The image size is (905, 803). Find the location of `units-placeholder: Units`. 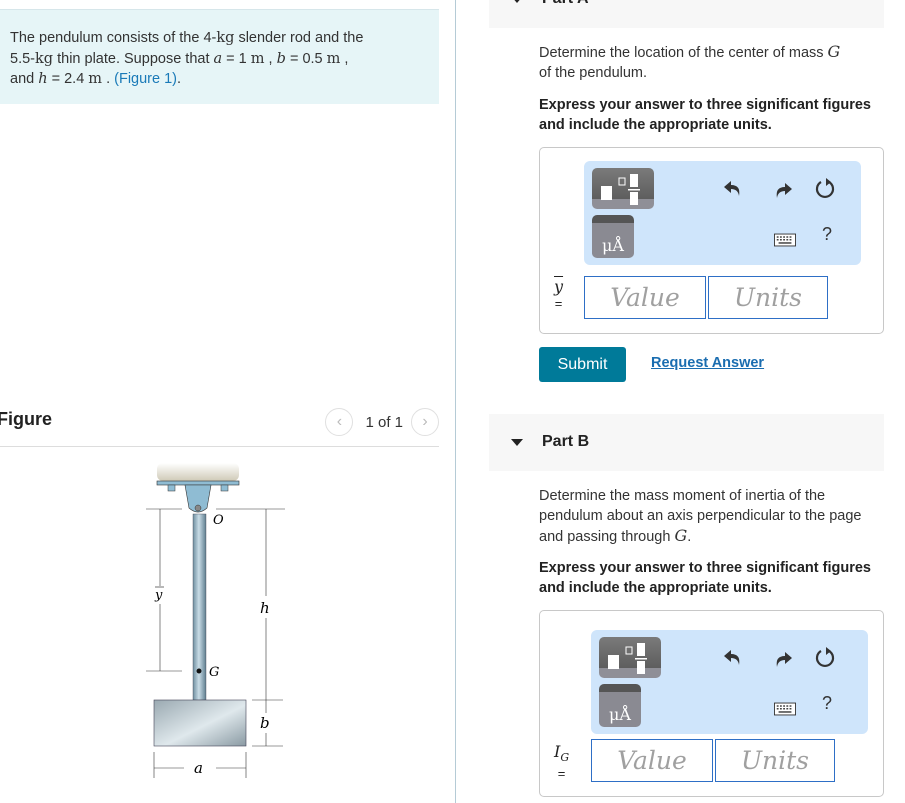

units-placeholder: Units is located at coordinates (775, 760).